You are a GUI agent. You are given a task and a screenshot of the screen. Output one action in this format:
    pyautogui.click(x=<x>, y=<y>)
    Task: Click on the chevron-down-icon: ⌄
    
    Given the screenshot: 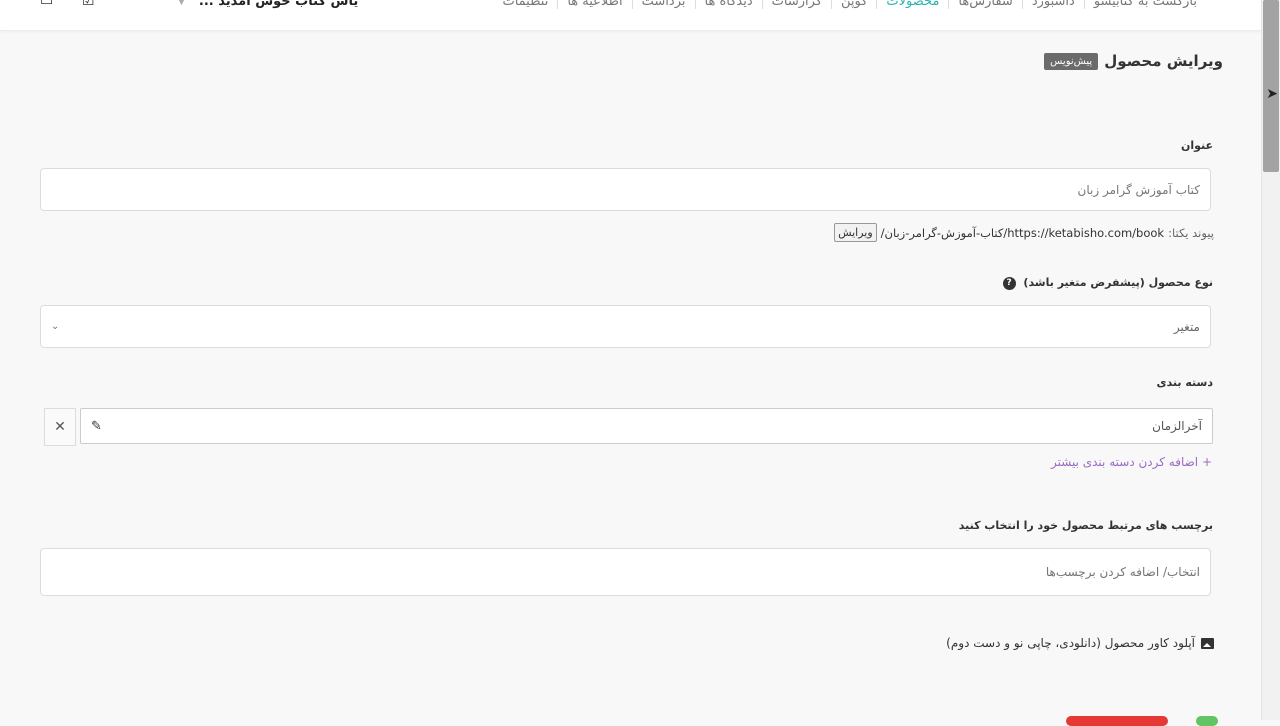 What is the action you would take?
    pyautogui.click(x=55, y=326)
    